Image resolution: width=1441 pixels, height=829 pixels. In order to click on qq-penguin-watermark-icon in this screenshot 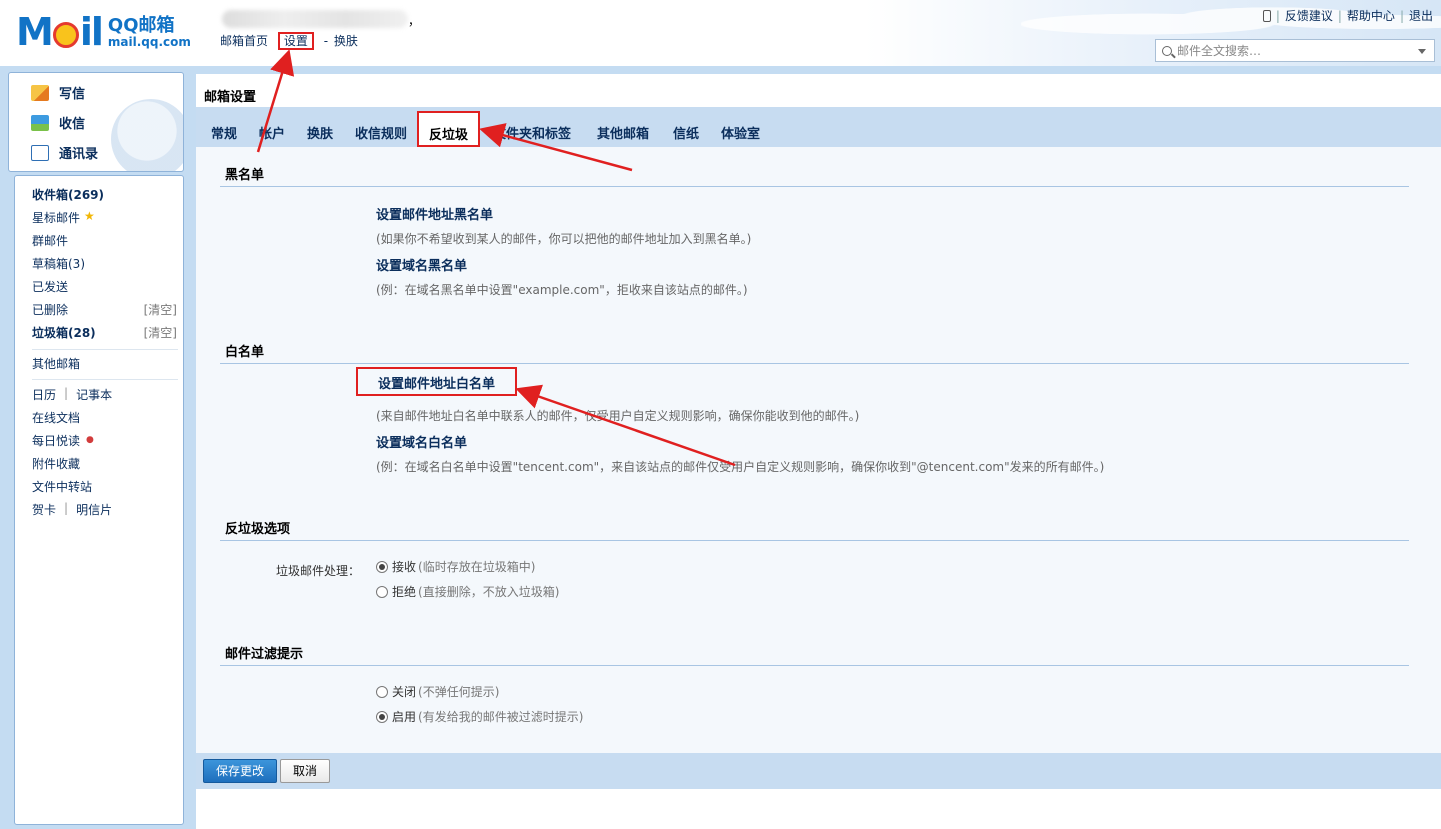, I will do `click(147, 135)`.